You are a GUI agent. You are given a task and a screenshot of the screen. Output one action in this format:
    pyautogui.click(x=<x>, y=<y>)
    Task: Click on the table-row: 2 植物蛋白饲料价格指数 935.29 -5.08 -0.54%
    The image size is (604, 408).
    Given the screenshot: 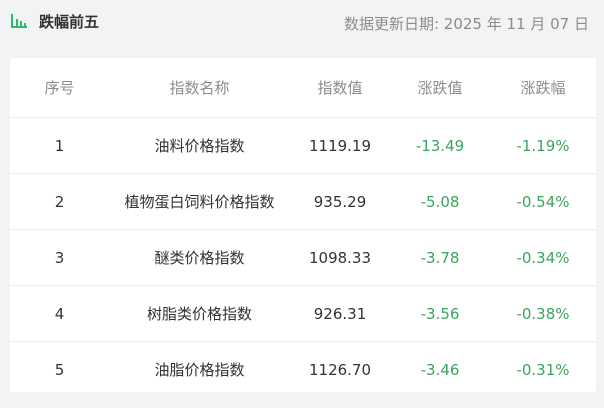 What is the action you would take?
    pyautogui.click(x=303, y=201)
    